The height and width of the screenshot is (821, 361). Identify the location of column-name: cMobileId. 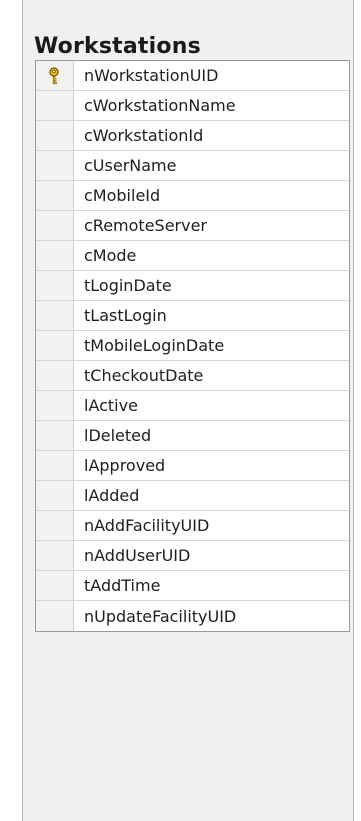
(122, 195).